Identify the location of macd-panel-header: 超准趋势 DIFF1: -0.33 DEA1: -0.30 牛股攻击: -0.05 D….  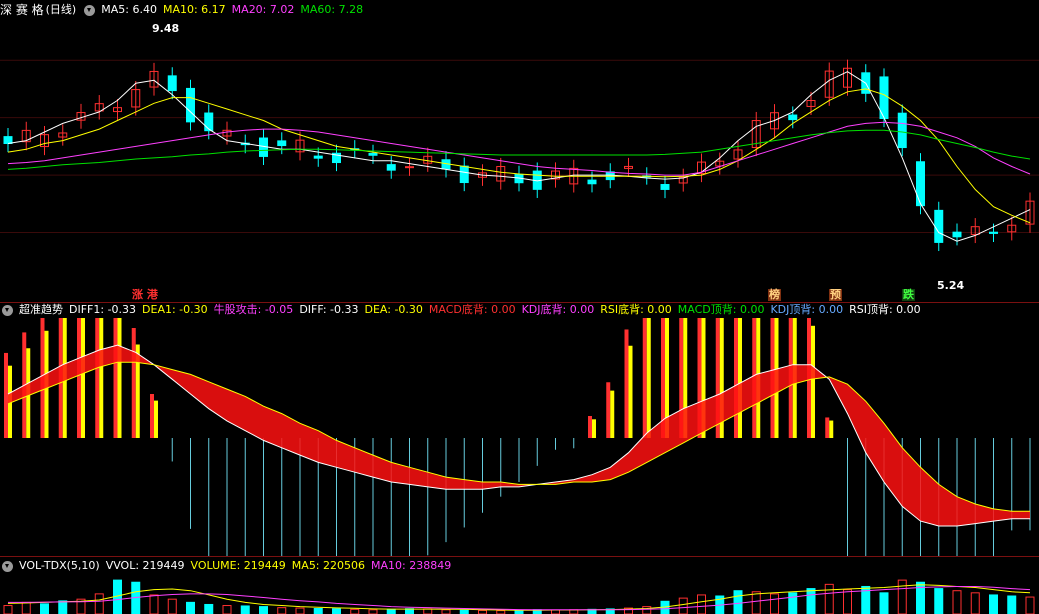
(460, 310).